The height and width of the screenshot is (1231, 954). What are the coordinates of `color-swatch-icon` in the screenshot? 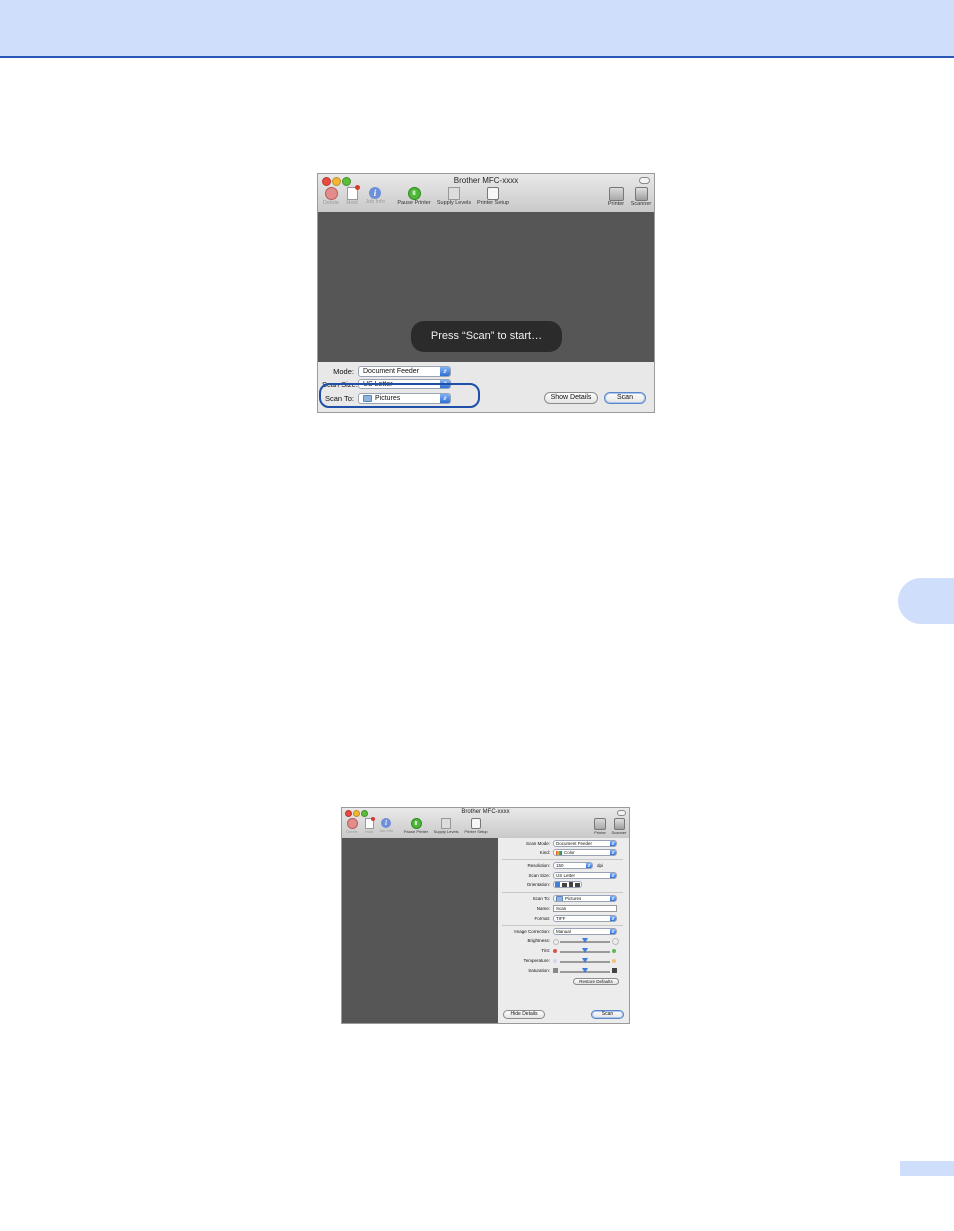 It's located at (559, 852).